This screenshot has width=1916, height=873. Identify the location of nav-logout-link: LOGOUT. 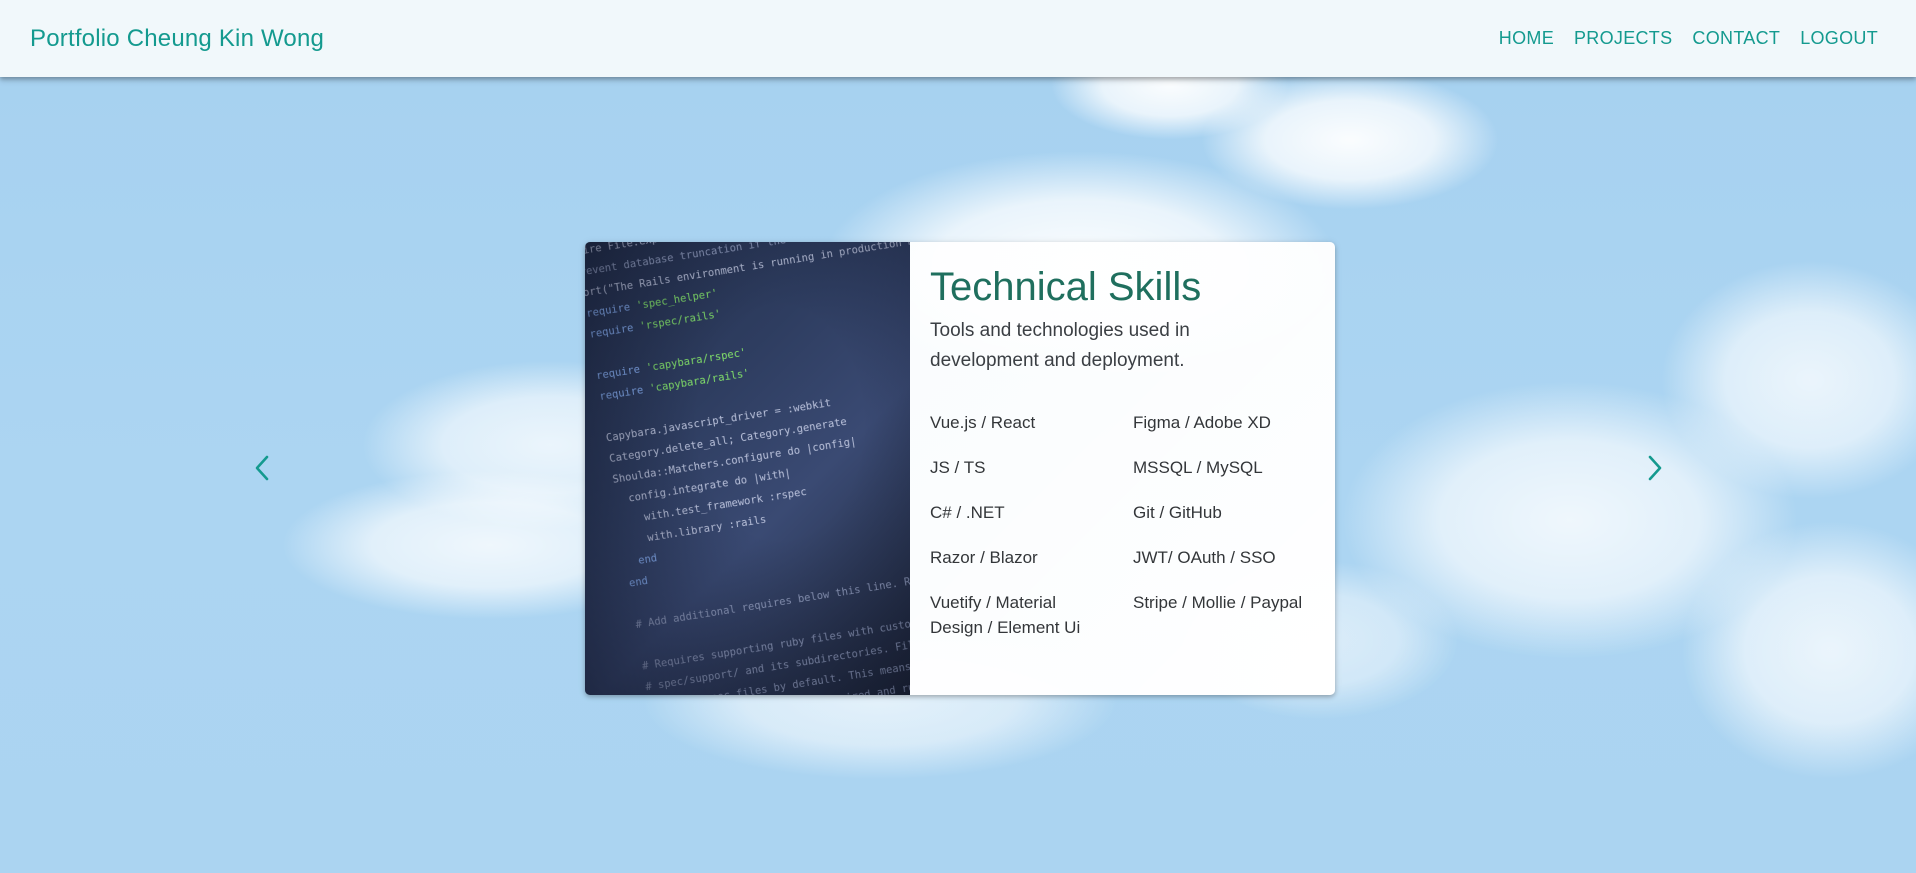
(1839, 38).